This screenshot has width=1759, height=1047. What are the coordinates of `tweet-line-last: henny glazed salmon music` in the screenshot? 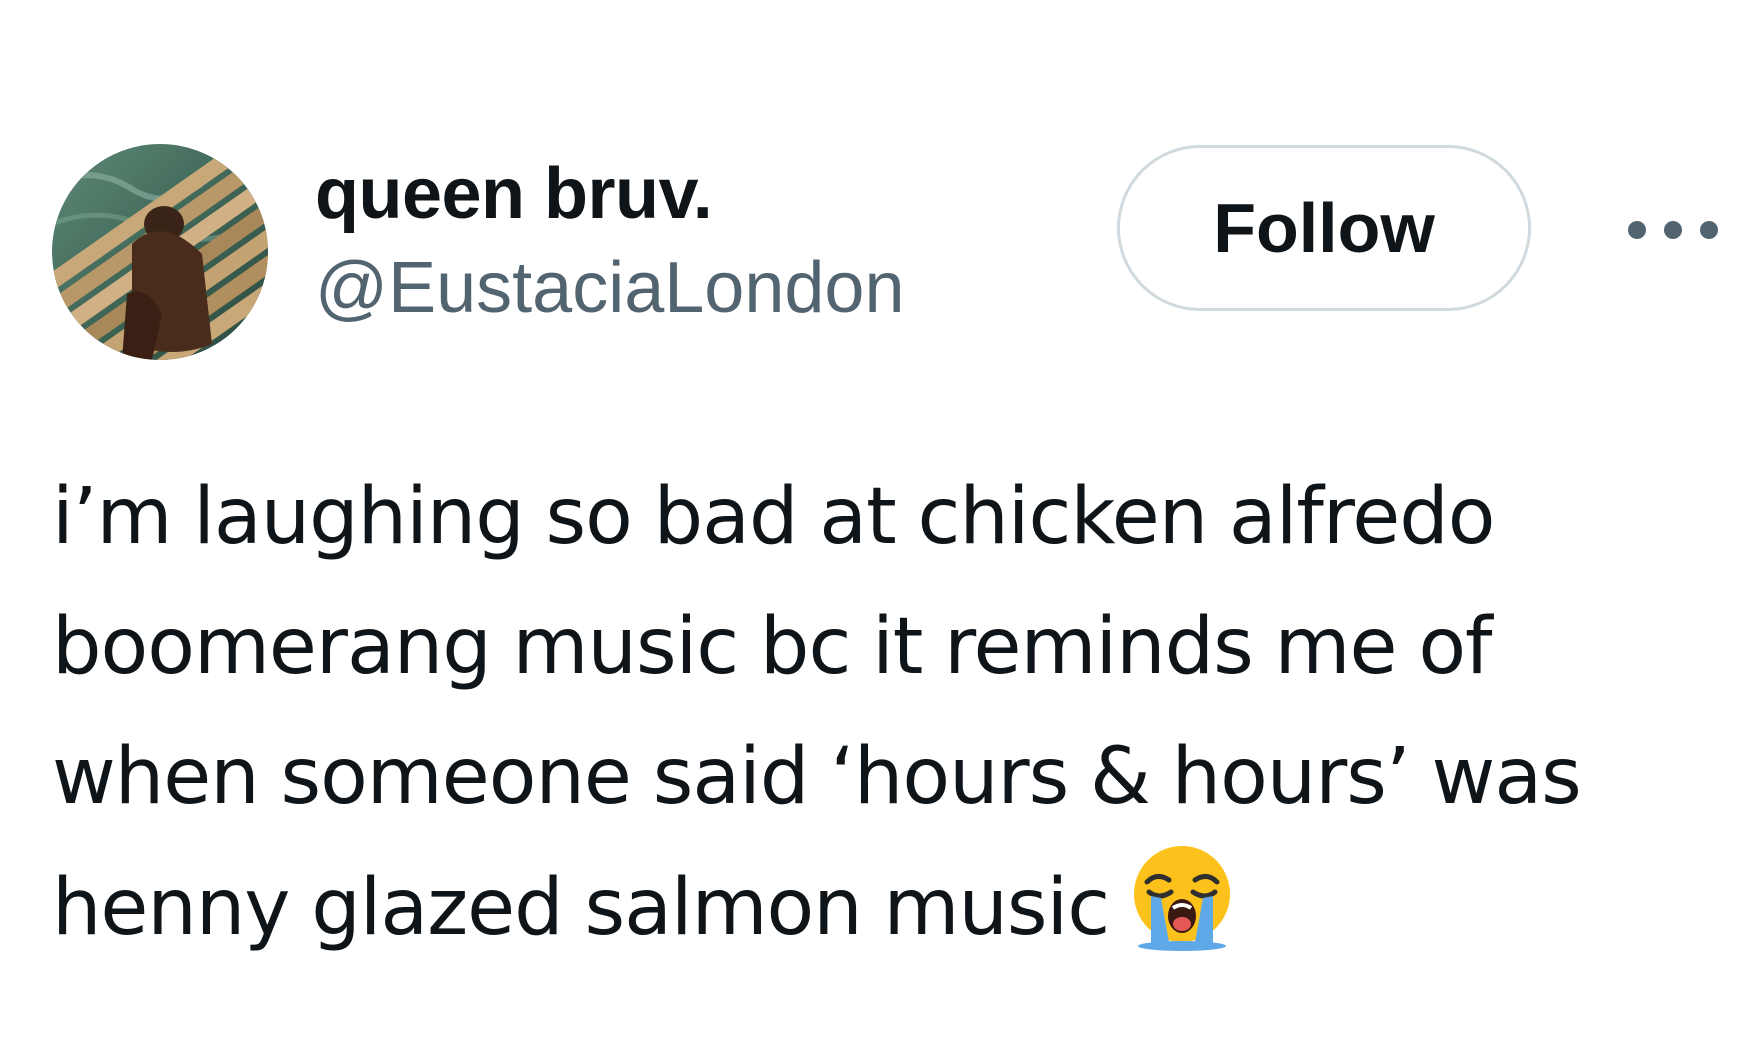 It's located at (897, 907).